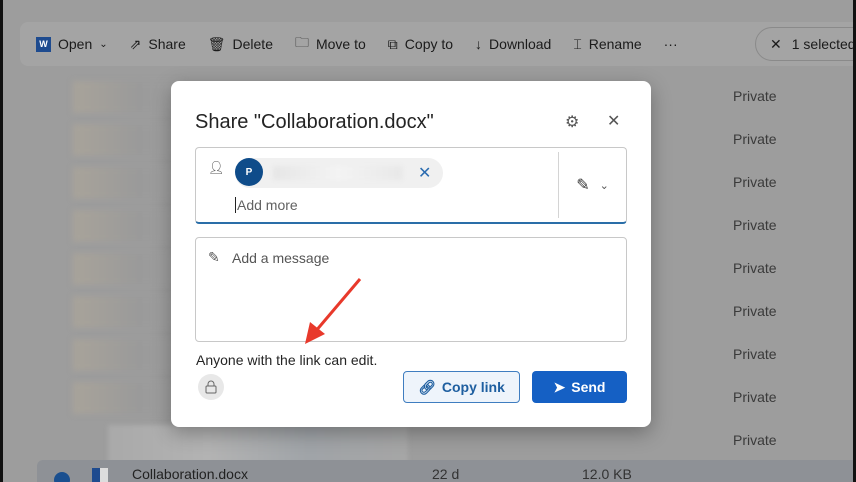  What do you see at coordinates (392, 43) in the screenshot?
I see `copy-icon: ⧉` at bounding box center [392, 43].